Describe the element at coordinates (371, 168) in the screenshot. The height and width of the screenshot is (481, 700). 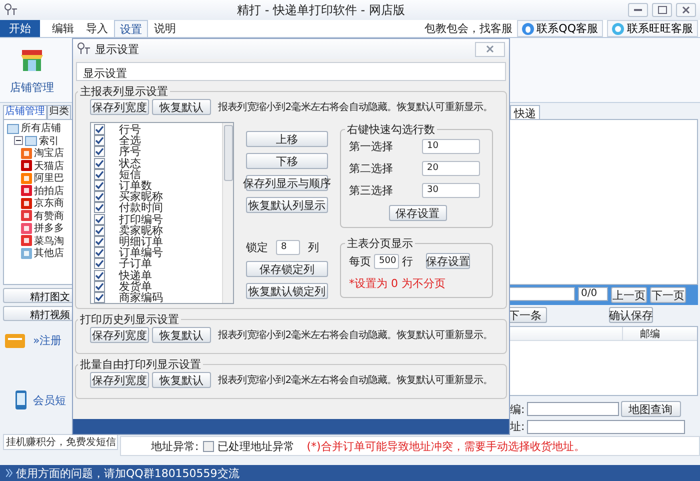
I see `option-label: 第二选择` at that location.